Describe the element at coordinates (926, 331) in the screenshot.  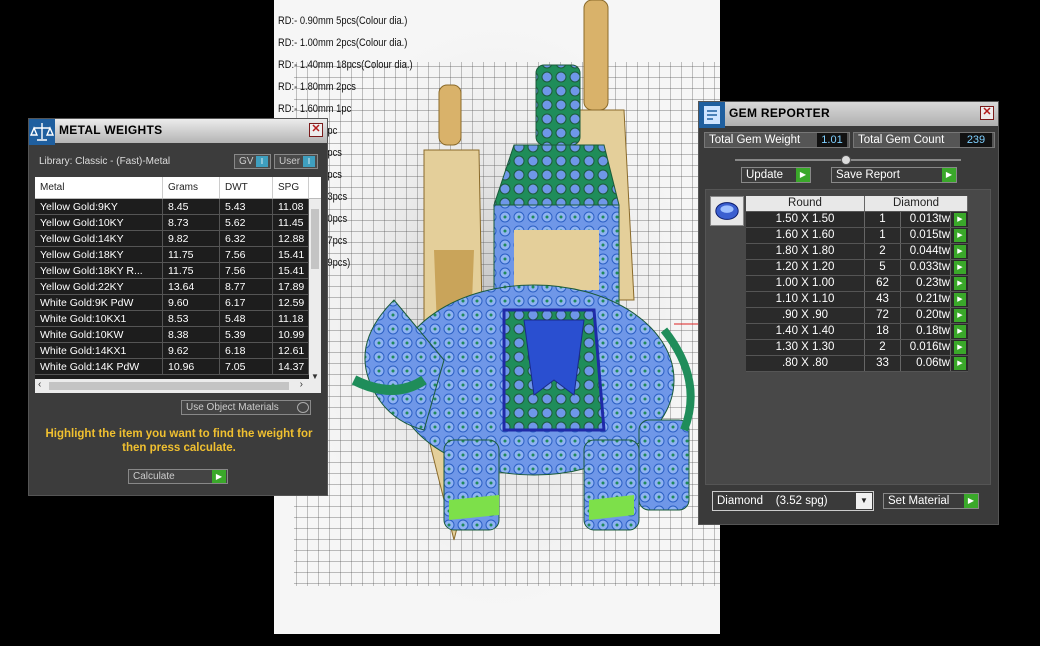
I see `table-cell: 0.18tw` at that location.